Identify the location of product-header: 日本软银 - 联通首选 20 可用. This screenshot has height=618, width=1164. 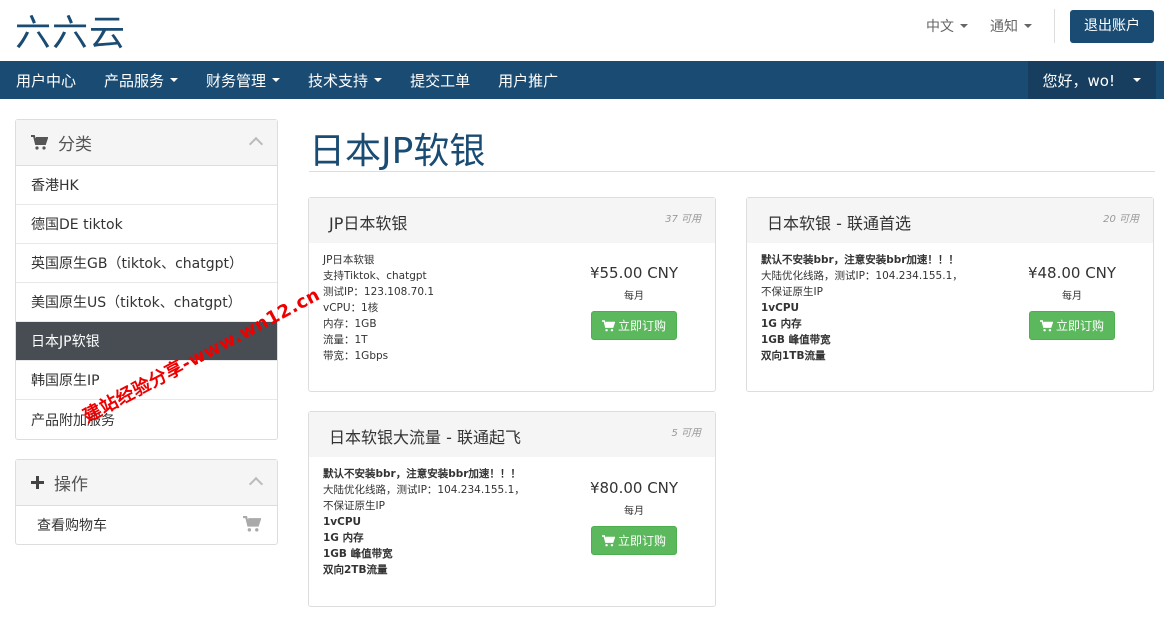
(950, 220).